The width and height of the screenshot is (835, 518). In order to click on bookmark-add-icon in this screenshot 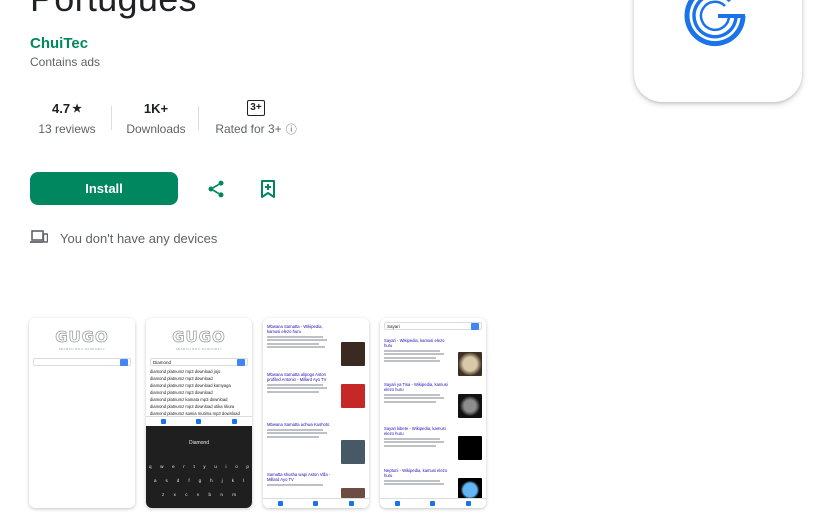, I will do `click(268, 189)`.